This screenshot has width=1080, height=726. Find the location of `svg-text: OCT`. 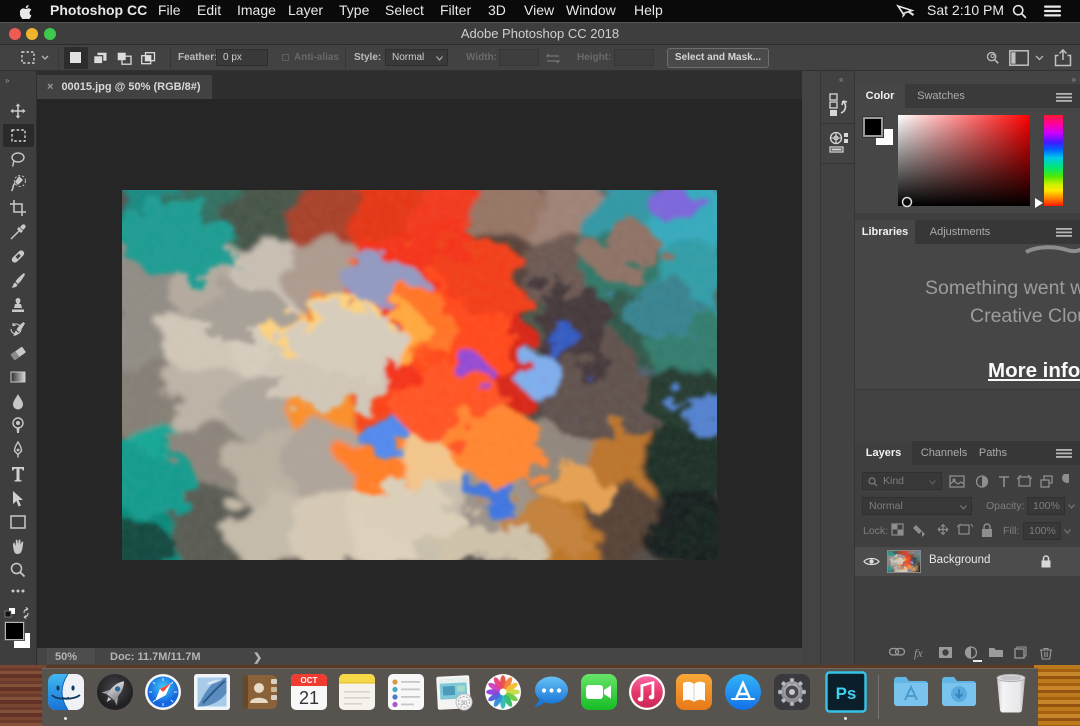

svg-text: OCT is located at coordinates (309, 680).